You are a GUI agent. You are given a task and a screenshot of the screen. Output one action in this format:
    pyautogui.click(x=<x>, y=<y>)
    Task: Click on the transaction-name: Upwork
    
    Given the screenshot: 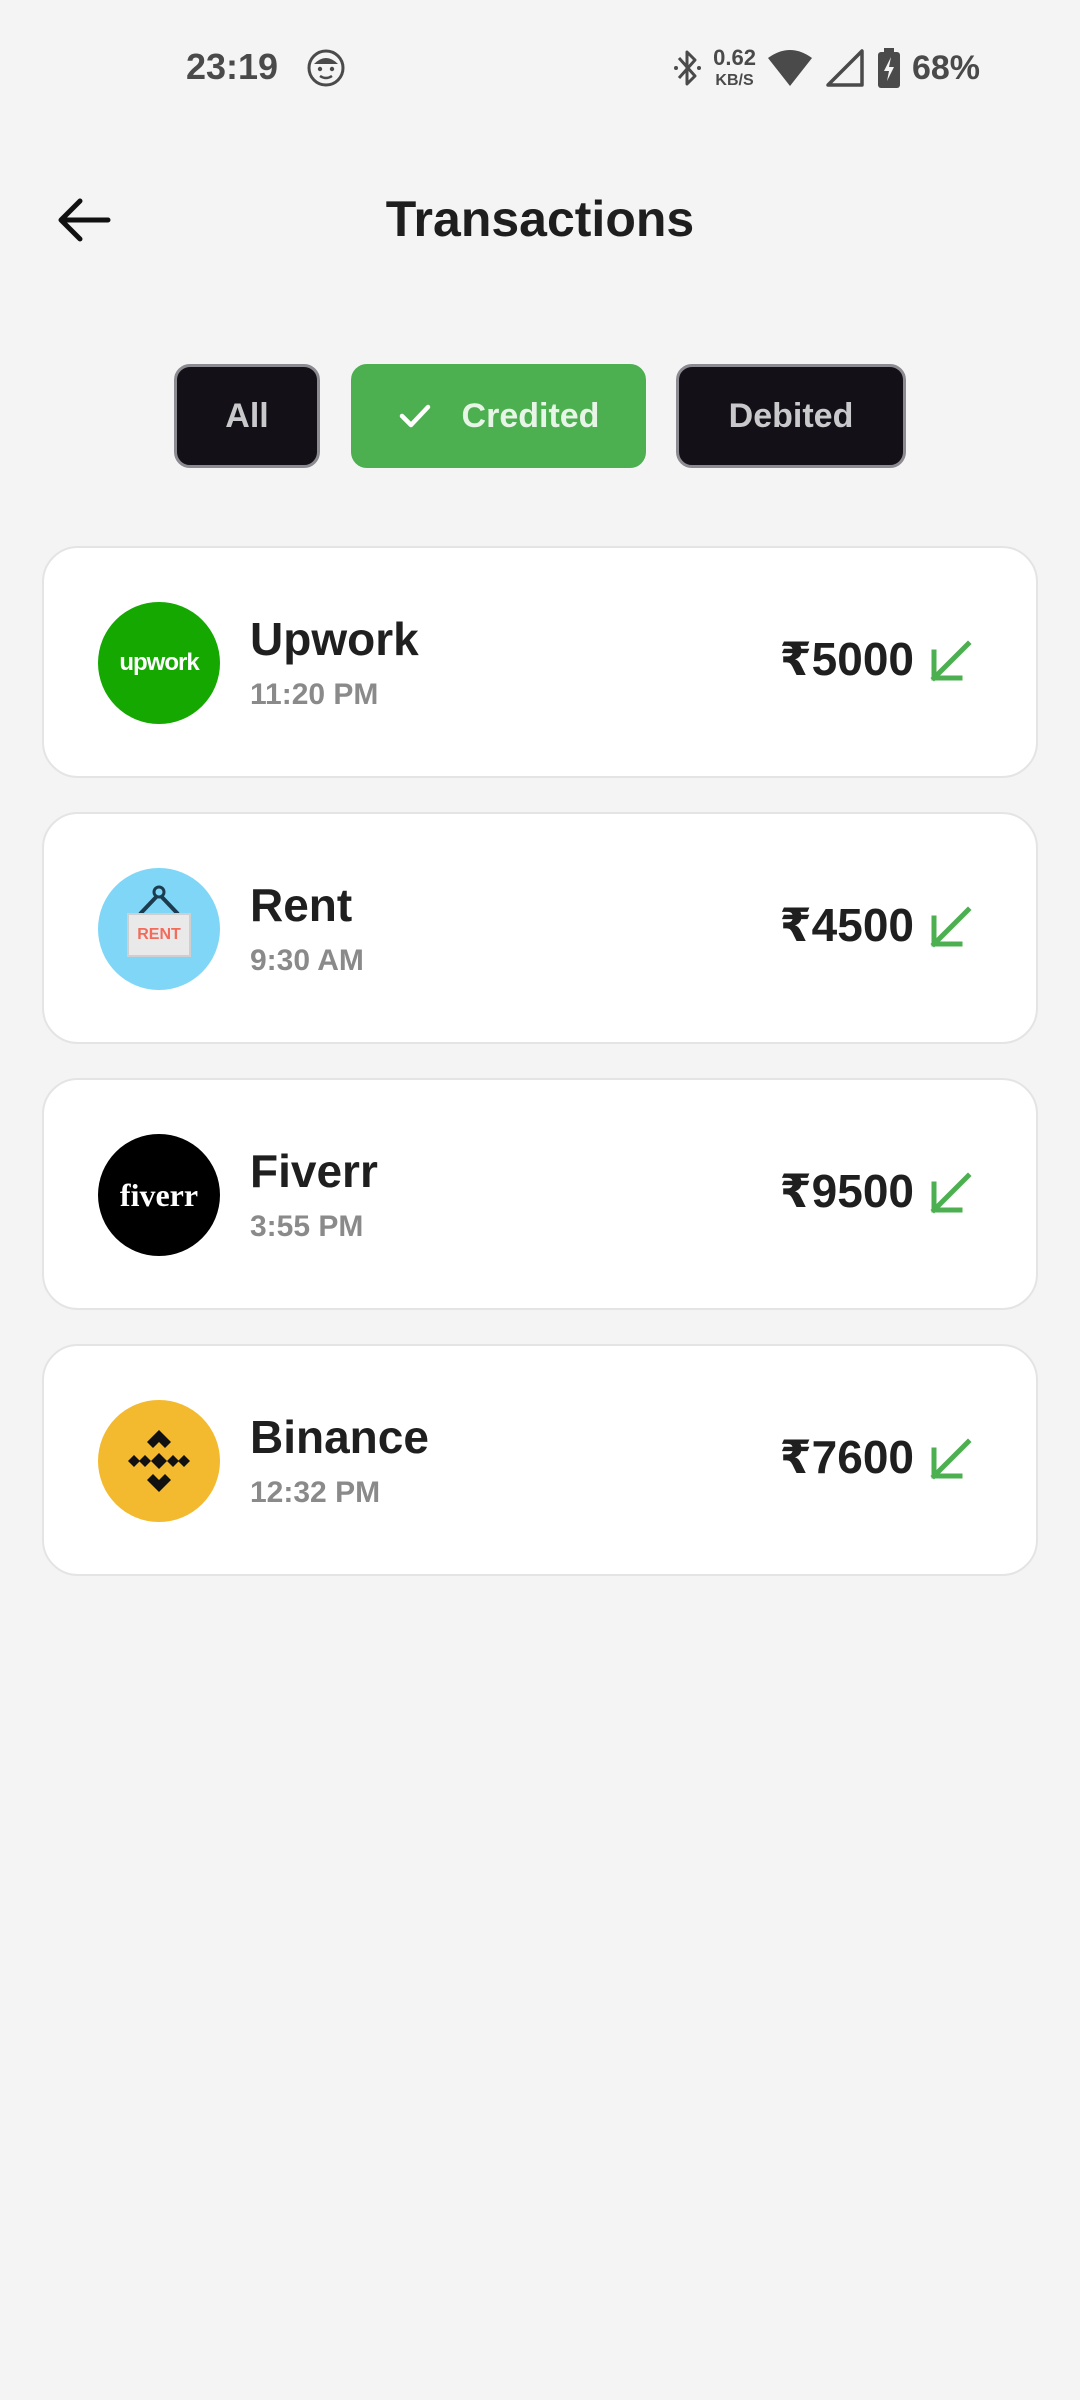 What is the action you would take?
    pyautogui.click(x=334, y=639)
    